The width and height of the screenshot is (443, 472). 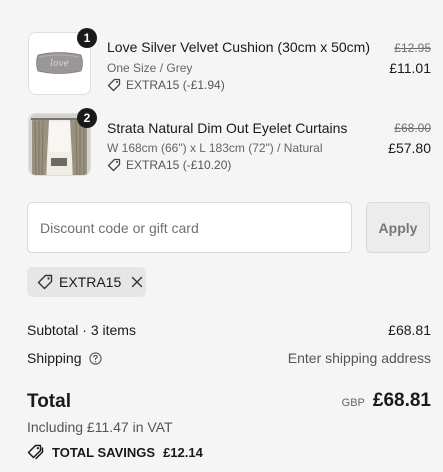 What do you see at coordinates (409, 330) in the screenshot?
I see `subtotal-value: £68.81` at bounding box center [409, 330].